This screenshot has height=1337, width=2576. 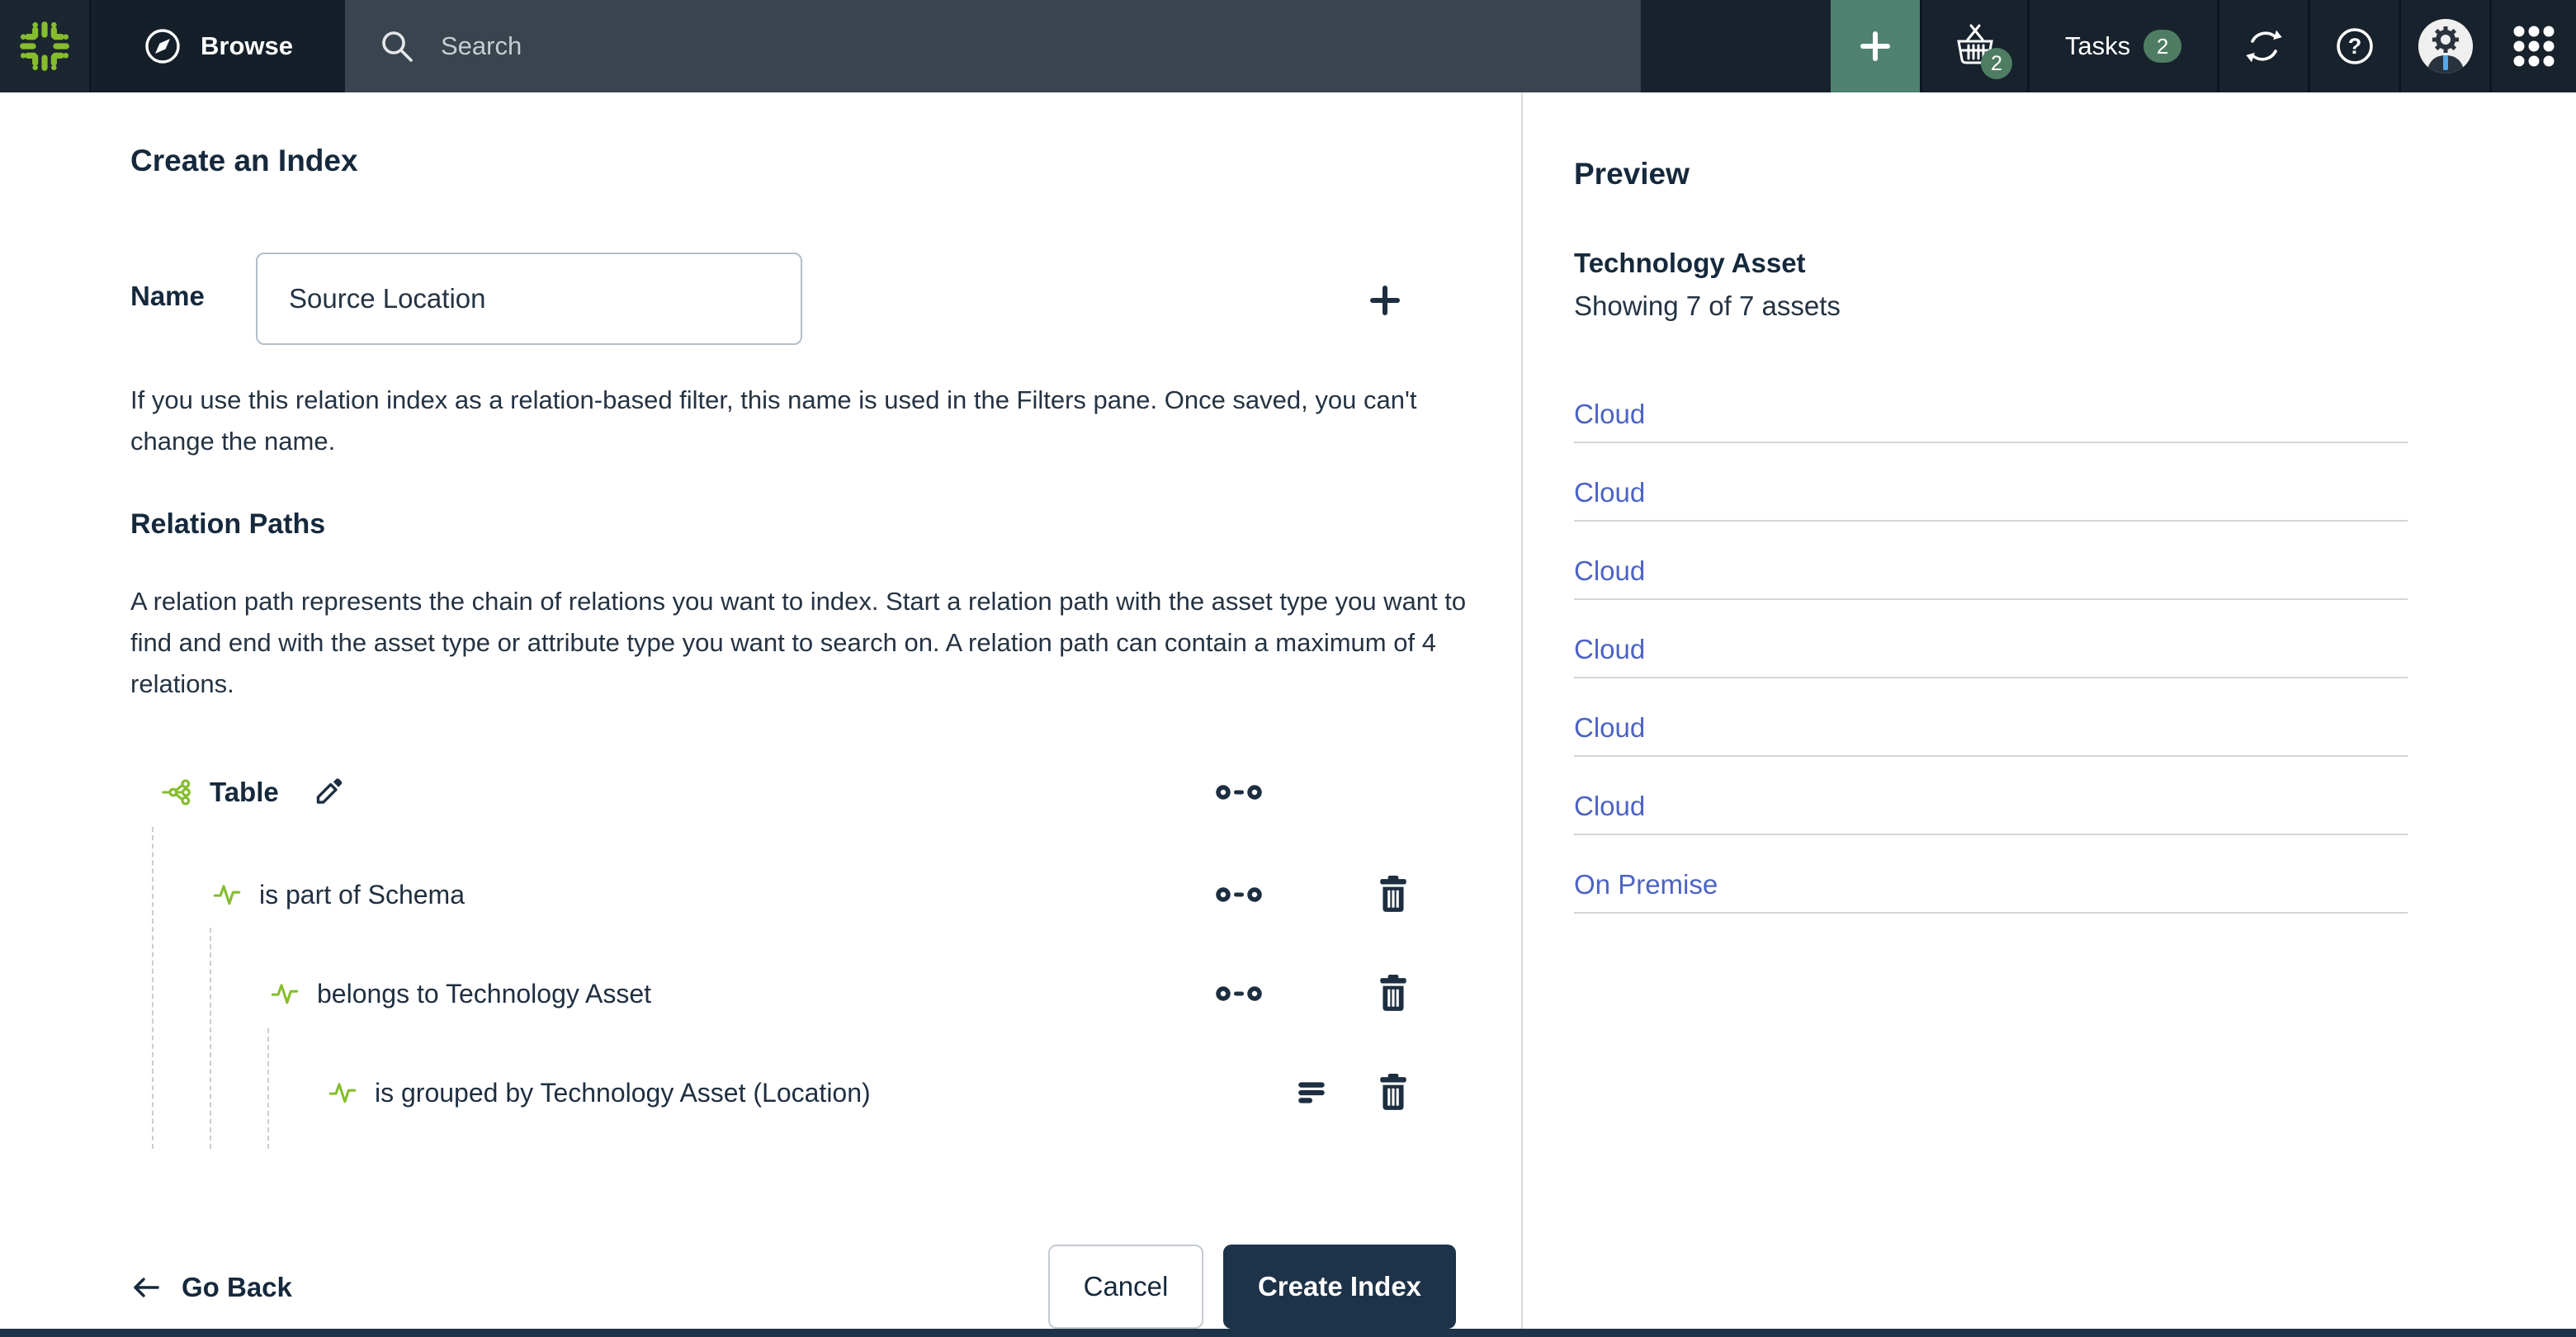 What do you see at coordinates (244, 792) in the screenshot?
I see `root-asset-label: Table` at bounding box center [244, 792].